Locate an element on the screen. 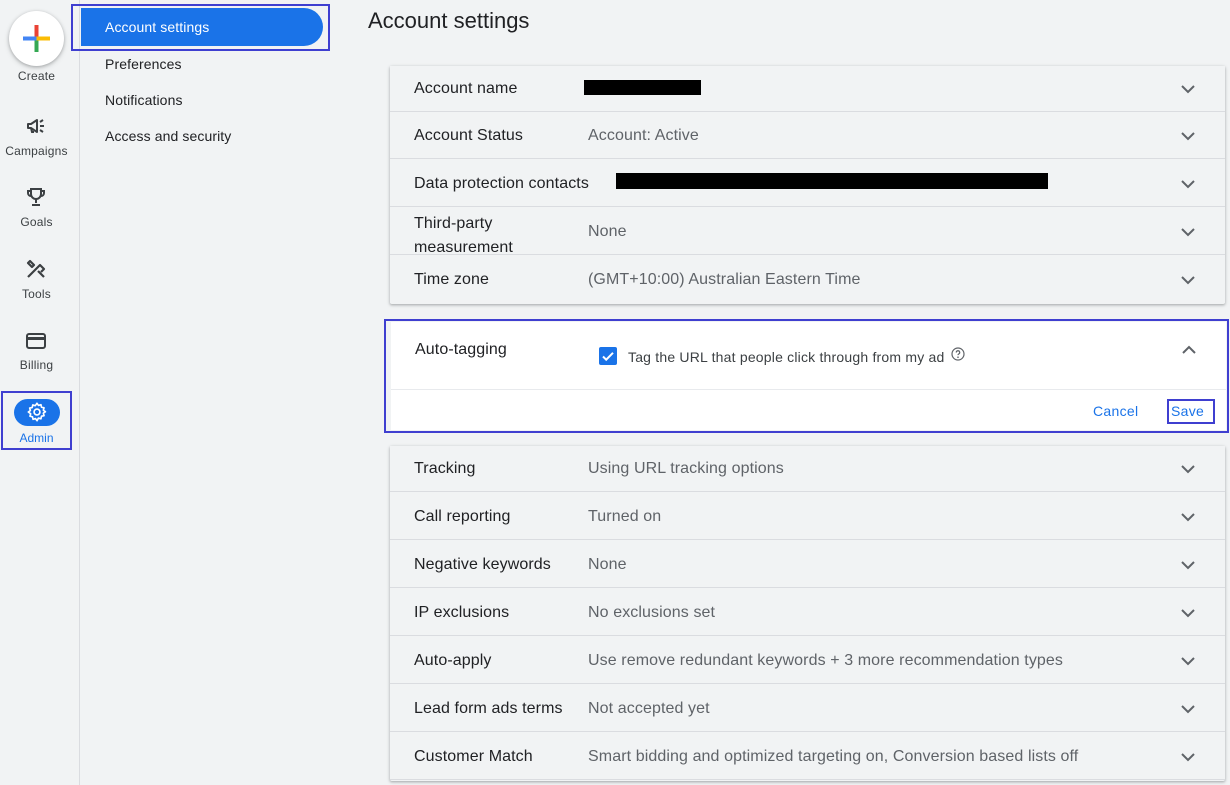  setting-row-call-reporting: Call reporting Turned on is located at coordinates (807, 517).